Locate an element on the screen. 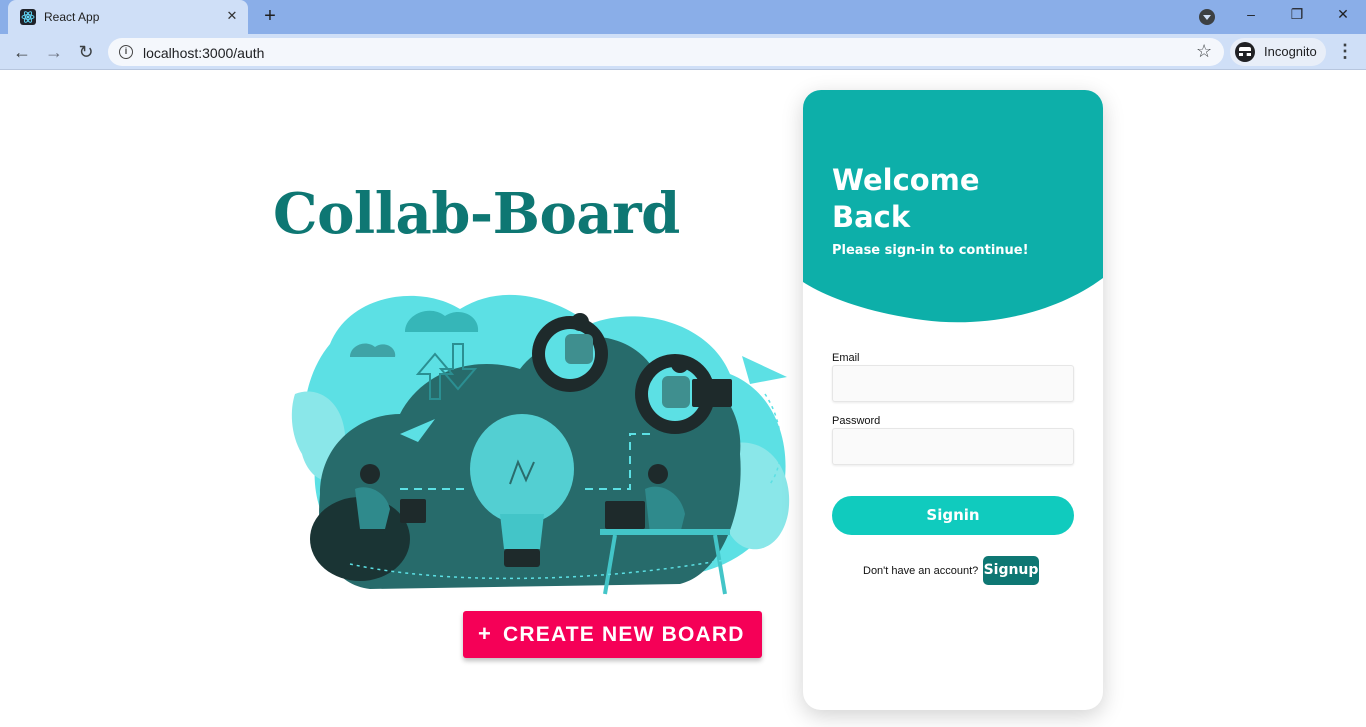 This screenshot has height=727, width=1366. incognito-label: Incognito is located at coordinates (1290, 51).